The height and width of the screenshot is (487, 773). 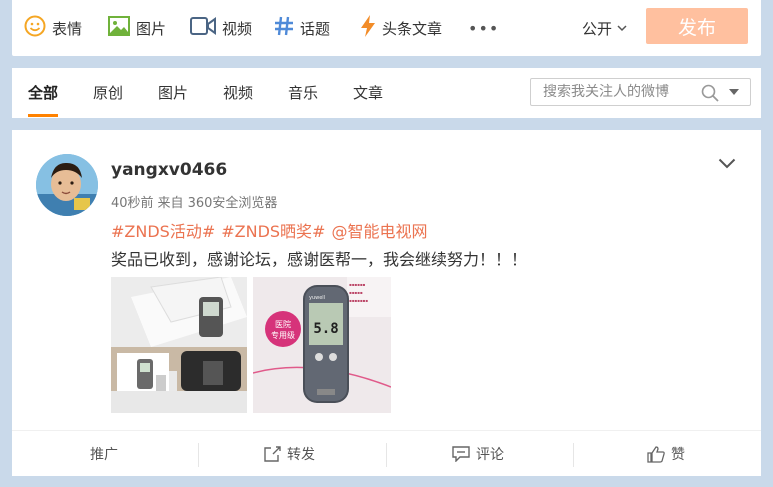 What do you see at coordinates (43, 92) in the screenshot?
I see `tab-all: 全部` at bounding box center [43, 92].